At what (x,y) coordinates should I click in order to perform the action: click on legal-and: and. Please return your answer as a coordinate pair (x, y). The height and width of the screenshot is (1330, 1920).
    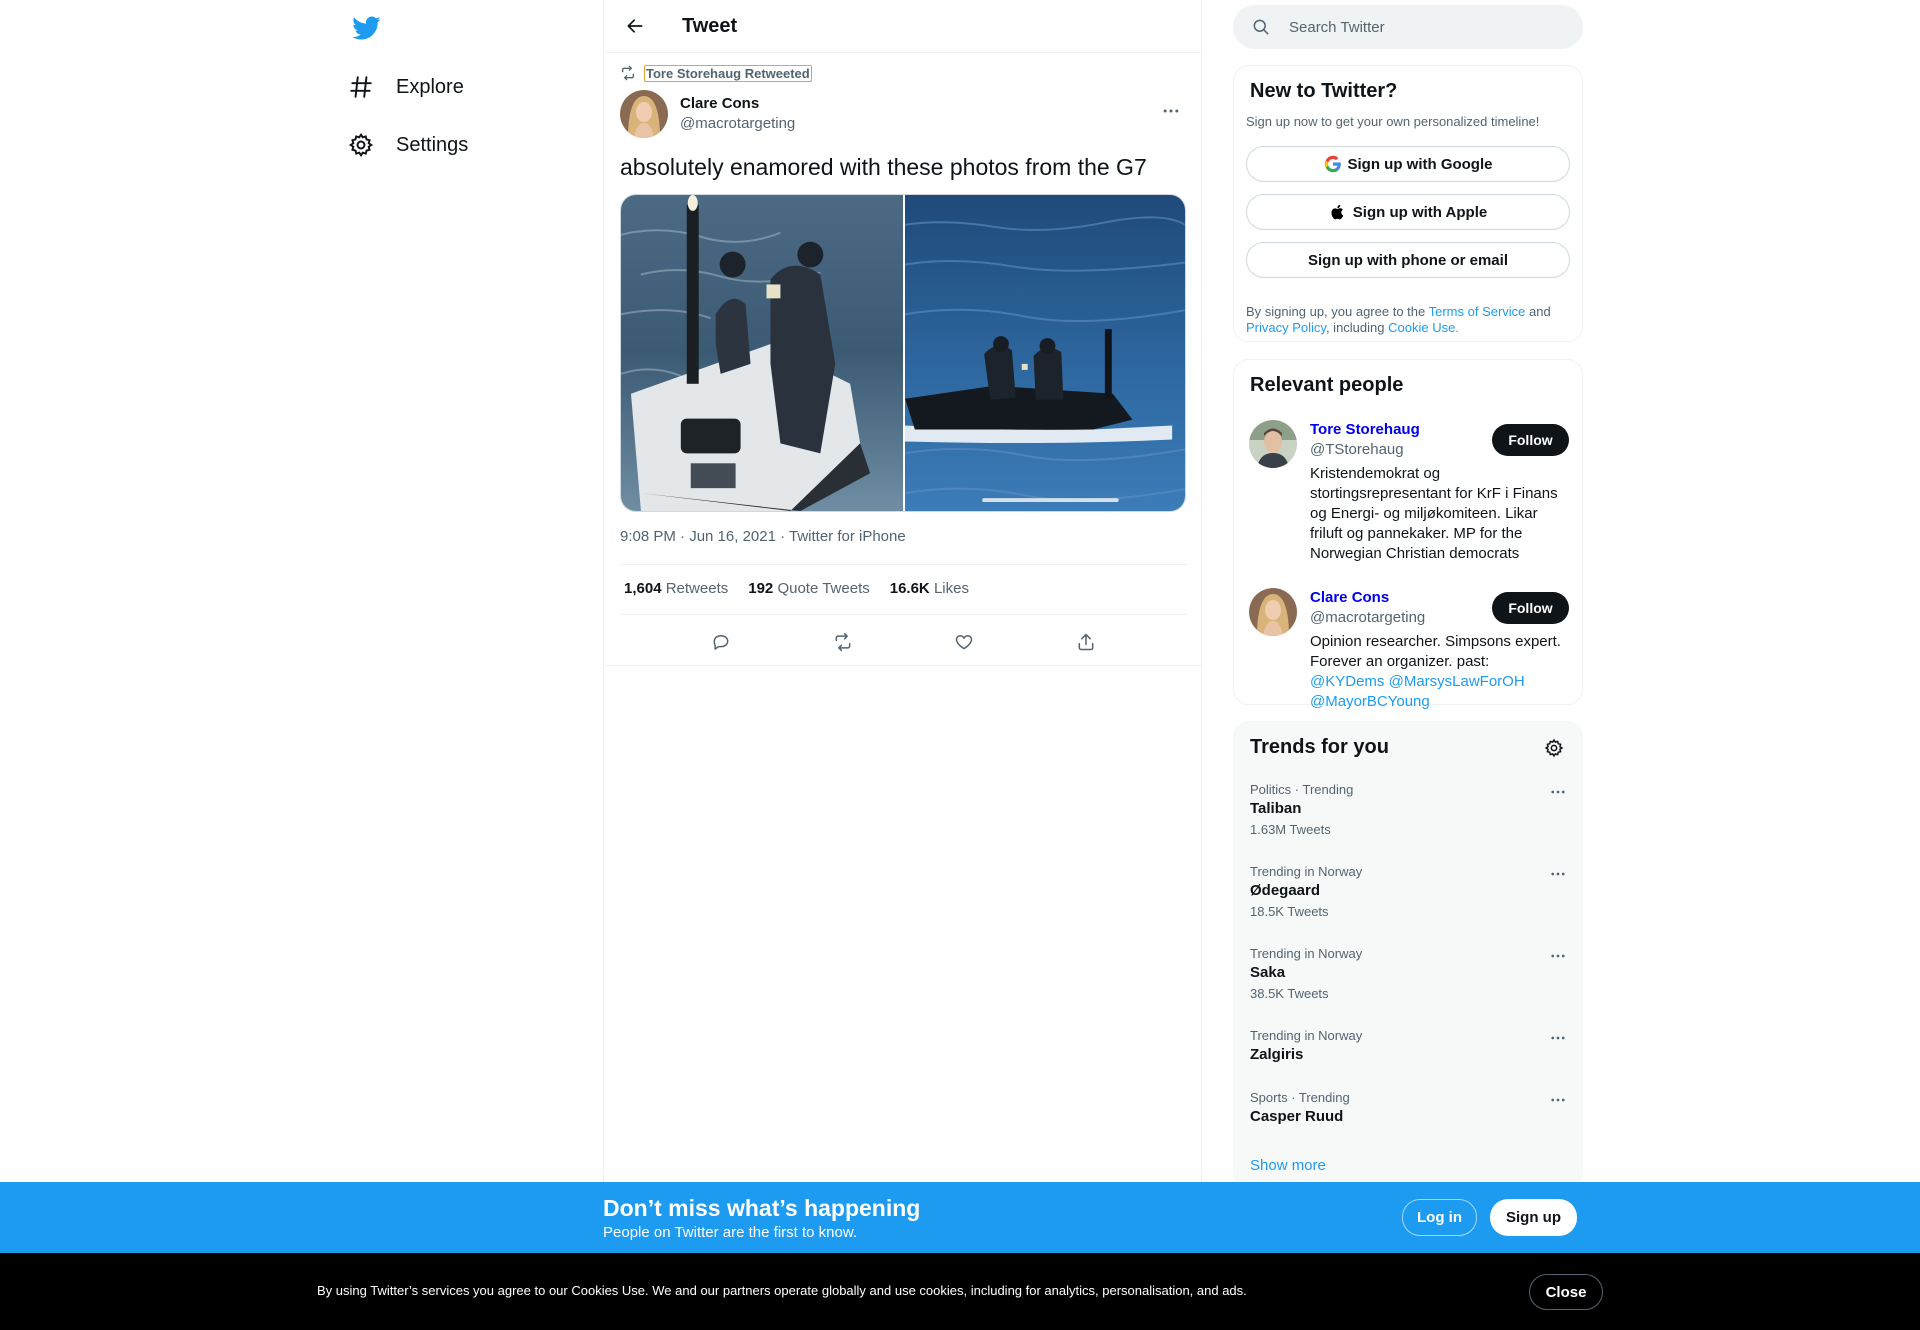
    Looking at the image, I should click on (1538, 311).